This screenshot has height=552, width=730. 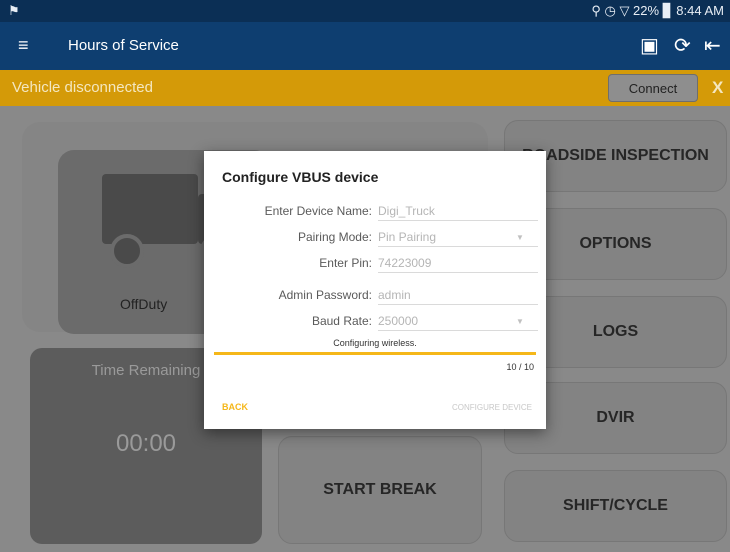 I want to click on admin-password-input: admin, so click(x=458, y=296).